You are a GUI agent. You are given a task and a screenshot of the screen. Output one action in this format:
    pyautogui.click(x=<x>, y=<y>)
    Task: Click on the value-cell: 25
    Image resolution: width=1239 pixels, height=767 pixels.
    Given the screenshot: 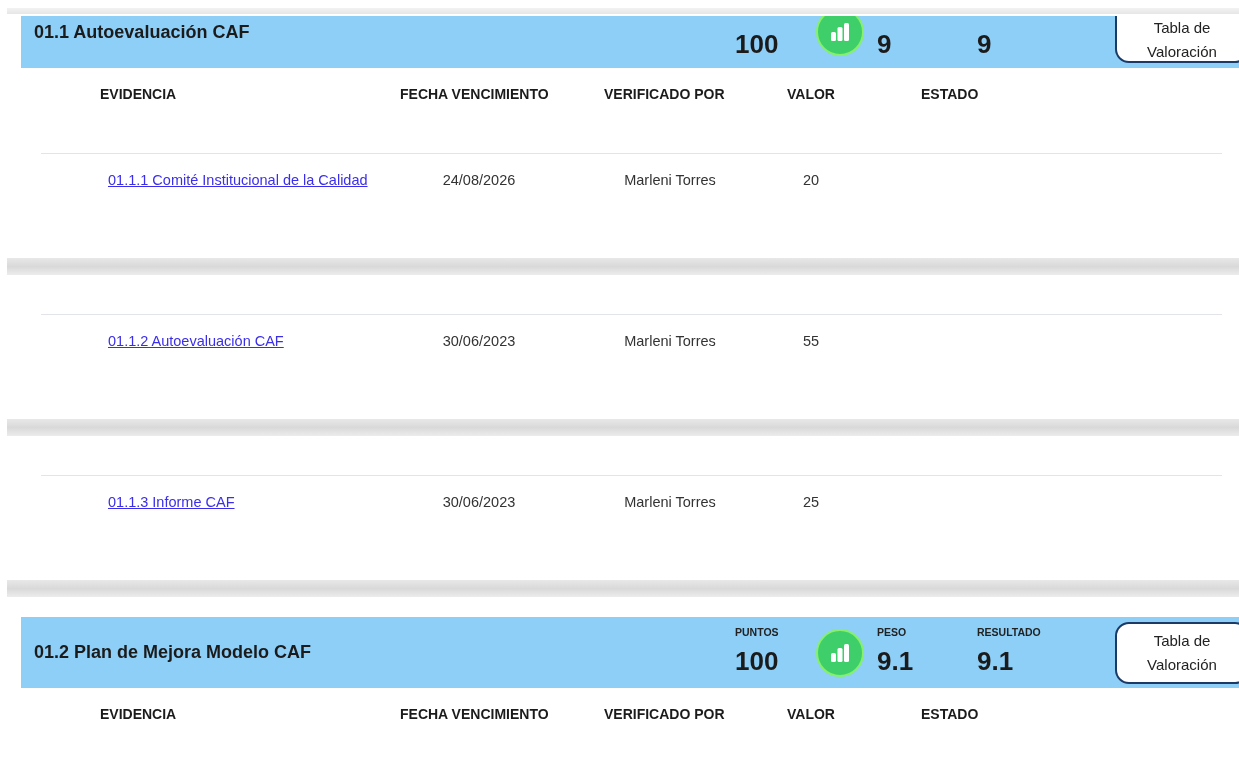 What is the action you would take?
    pyautogui.click(x=811, y=502)
    